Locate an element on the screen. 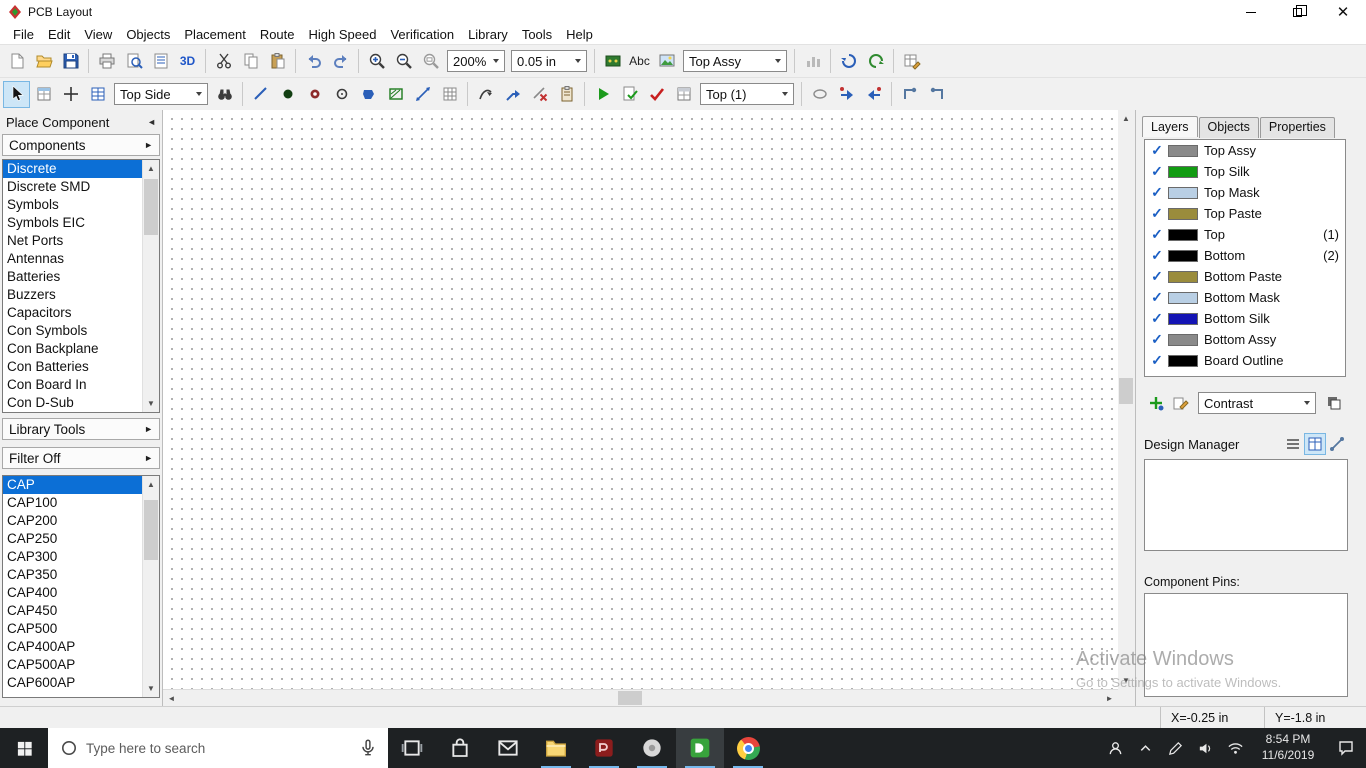  microphone-icon is located at coordinates (368, 748).